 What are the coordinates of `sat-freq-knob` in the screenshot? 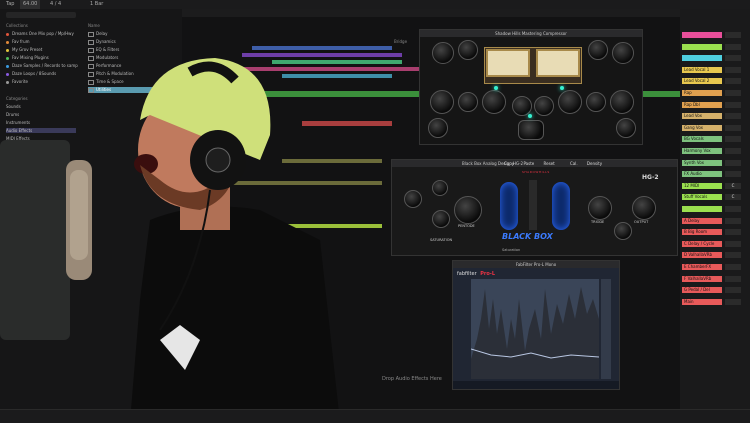 It's located at (441, 219).